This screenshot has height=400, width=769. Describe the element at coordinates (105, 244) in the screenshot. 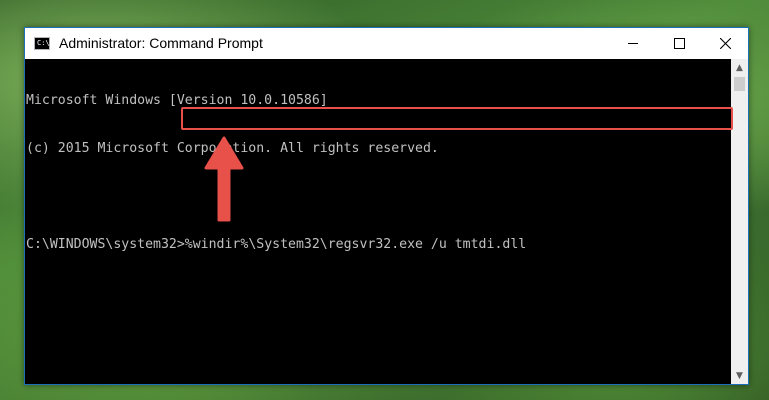

I see `prompt-text: C:\WINDOWS\system32>` at that location.